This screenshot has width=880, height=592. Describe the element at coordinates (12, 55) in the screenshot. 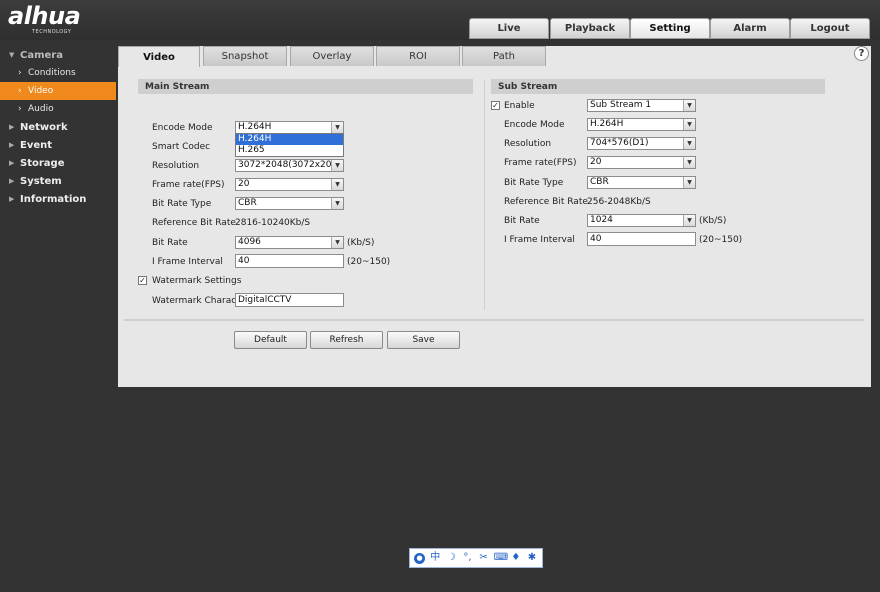

I see `triangle-down-icon: ▼` at that location.